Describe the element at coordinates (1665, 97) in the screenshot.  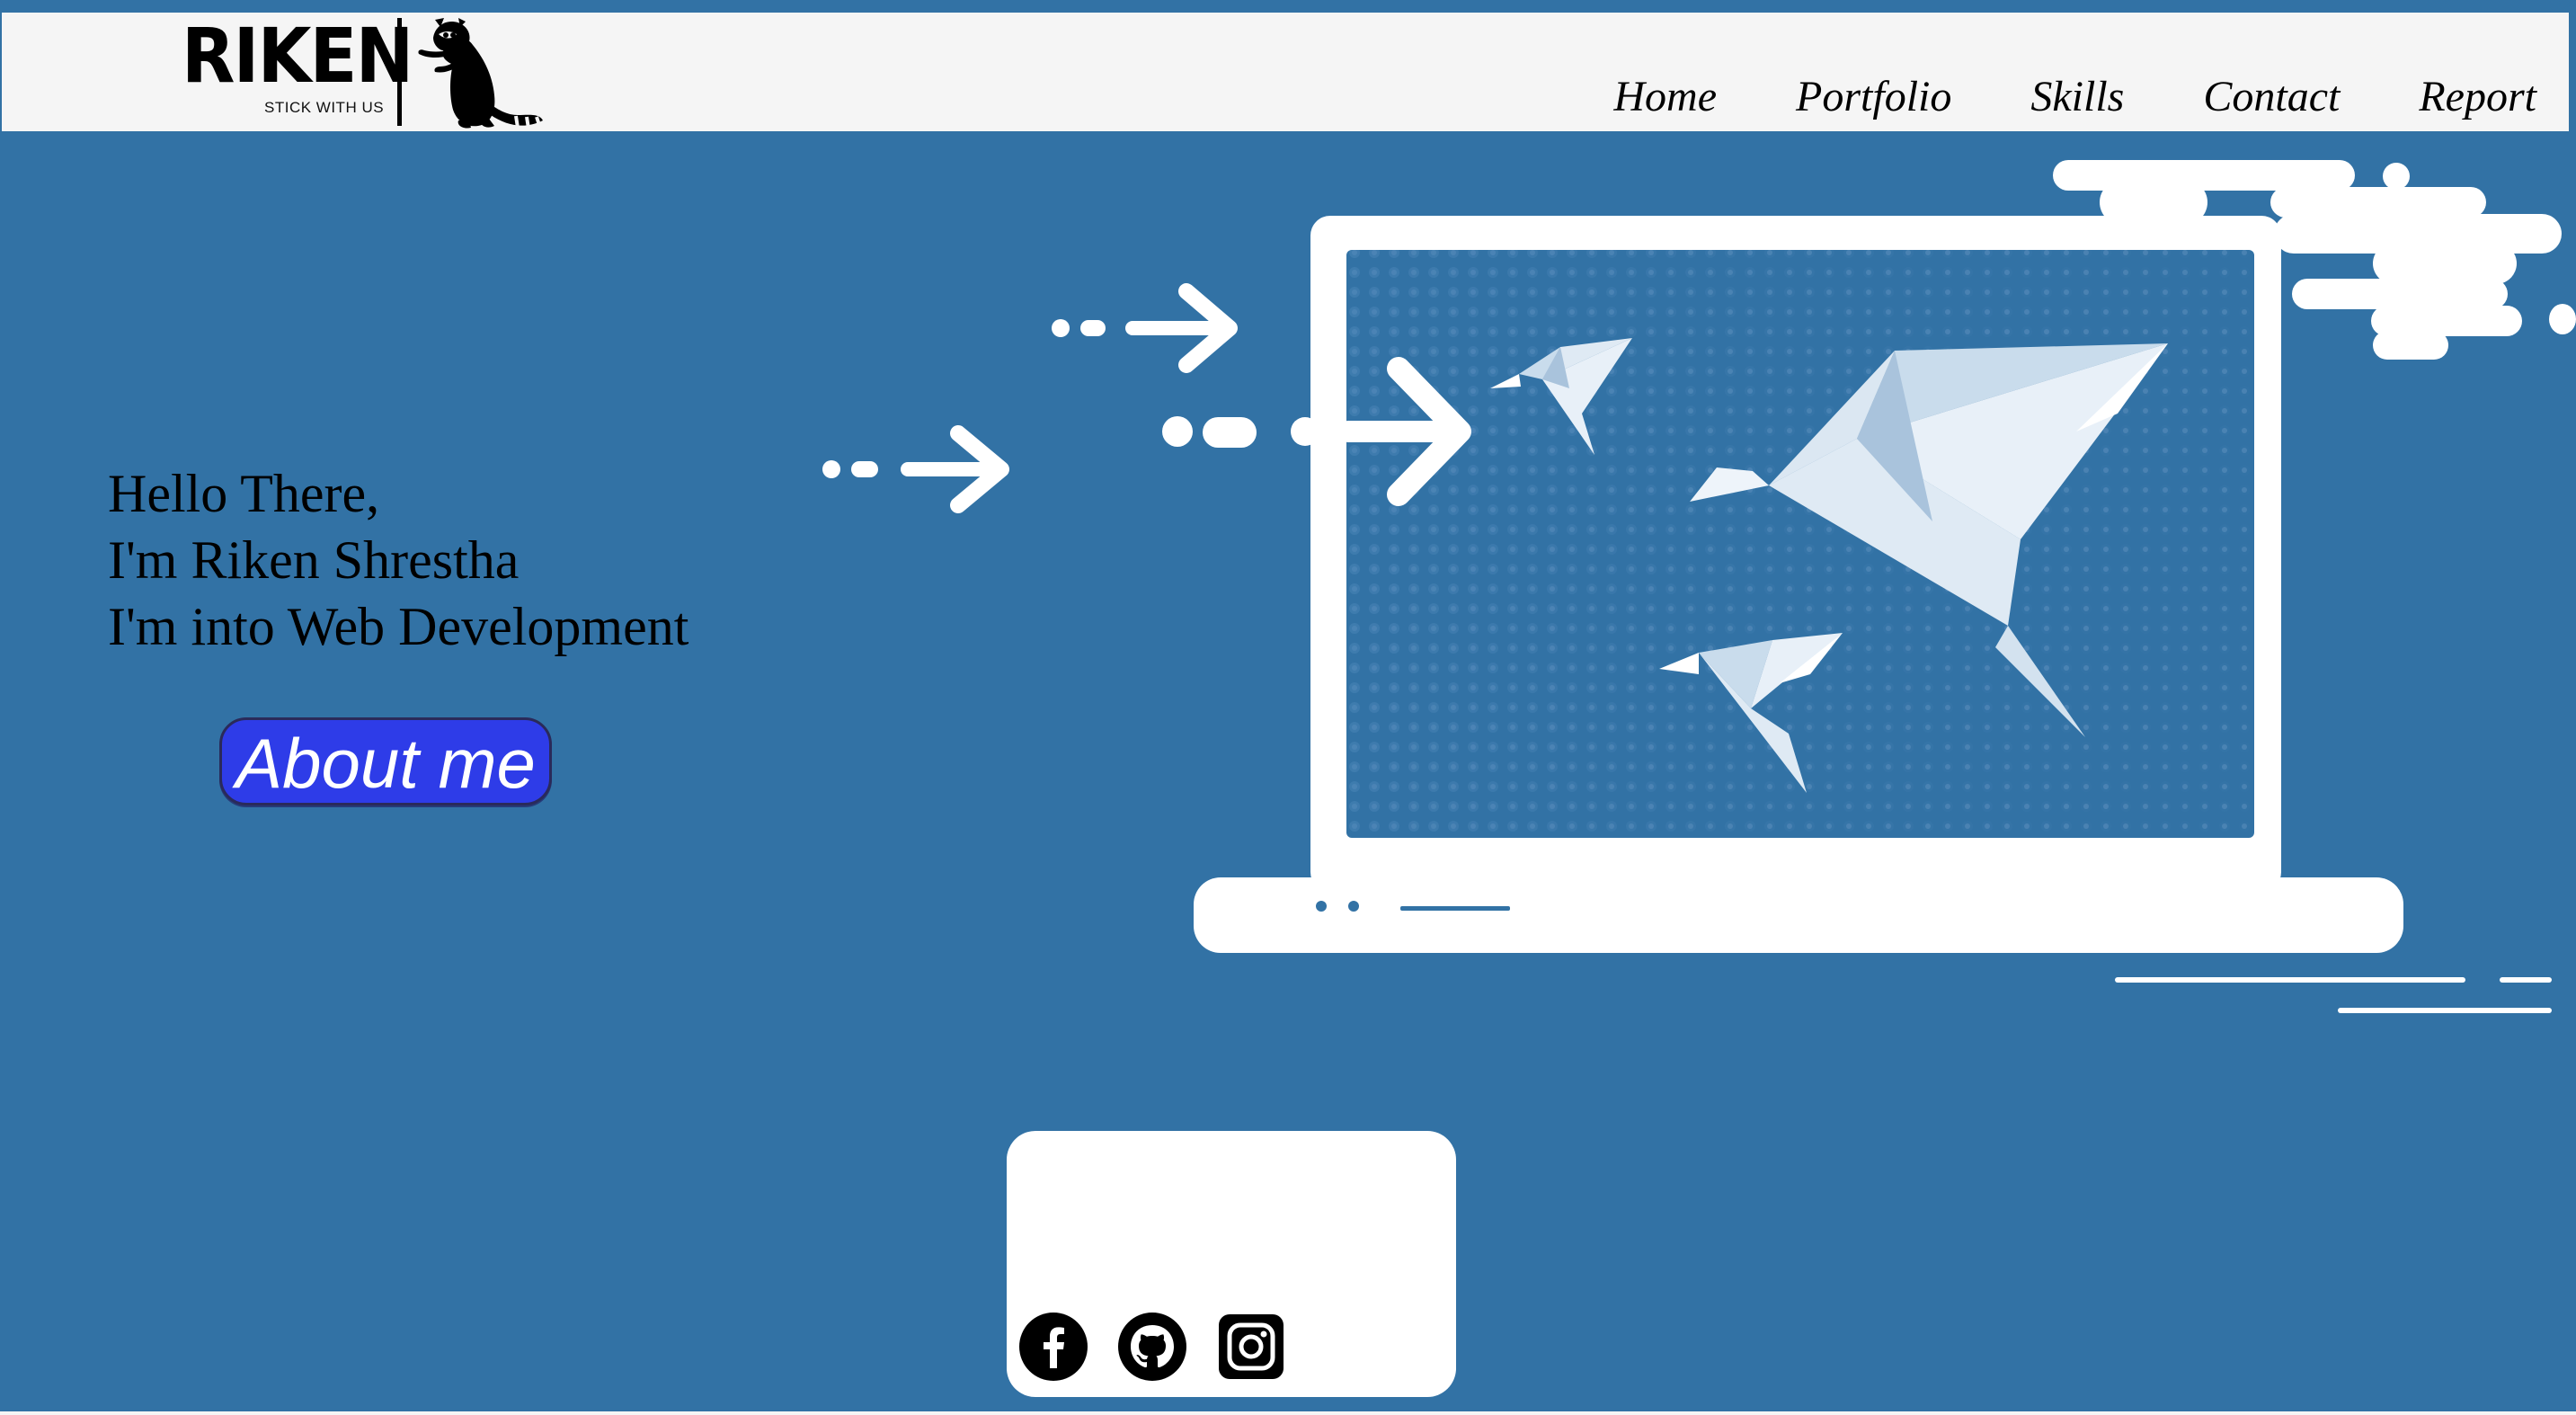
I see `nav-home-link: Home` at that location.